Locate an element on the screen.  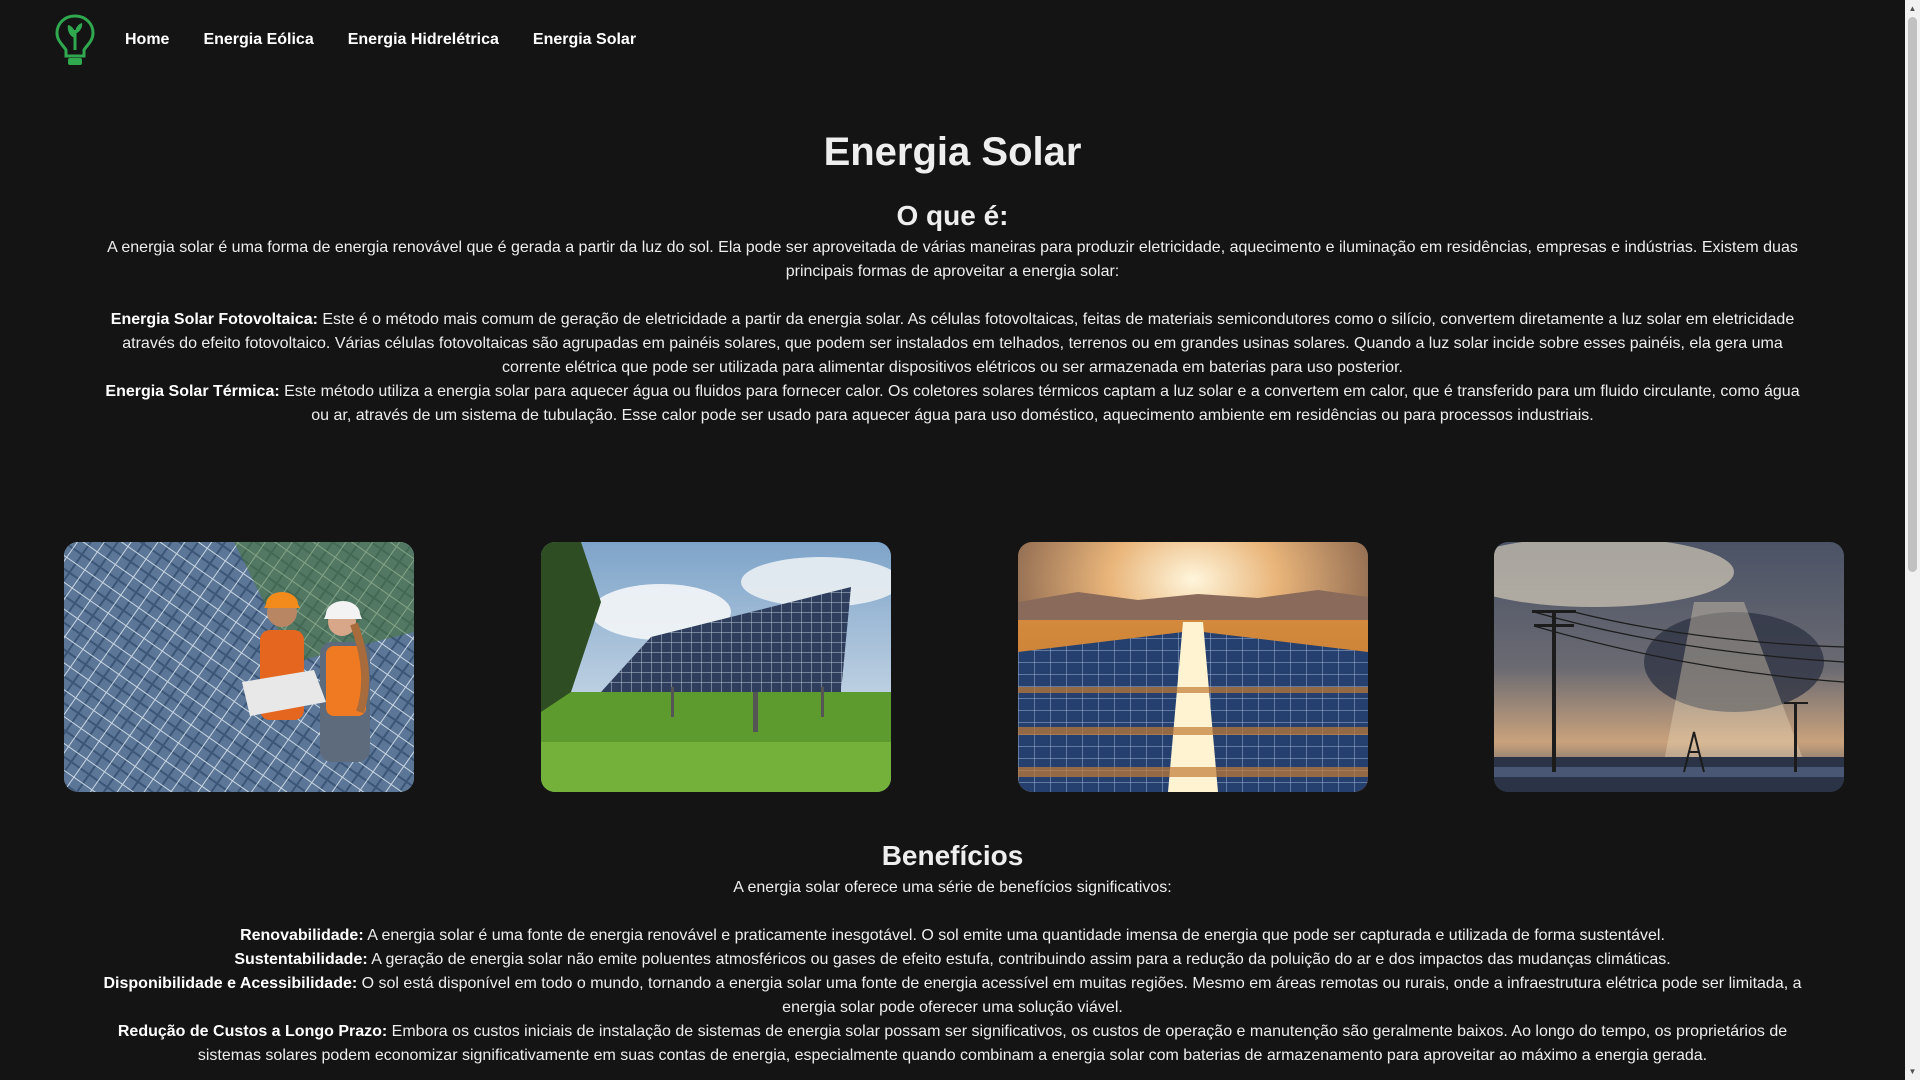
scroll-up-arrow-icon: ▲ is located at coordinates (1912, 8).